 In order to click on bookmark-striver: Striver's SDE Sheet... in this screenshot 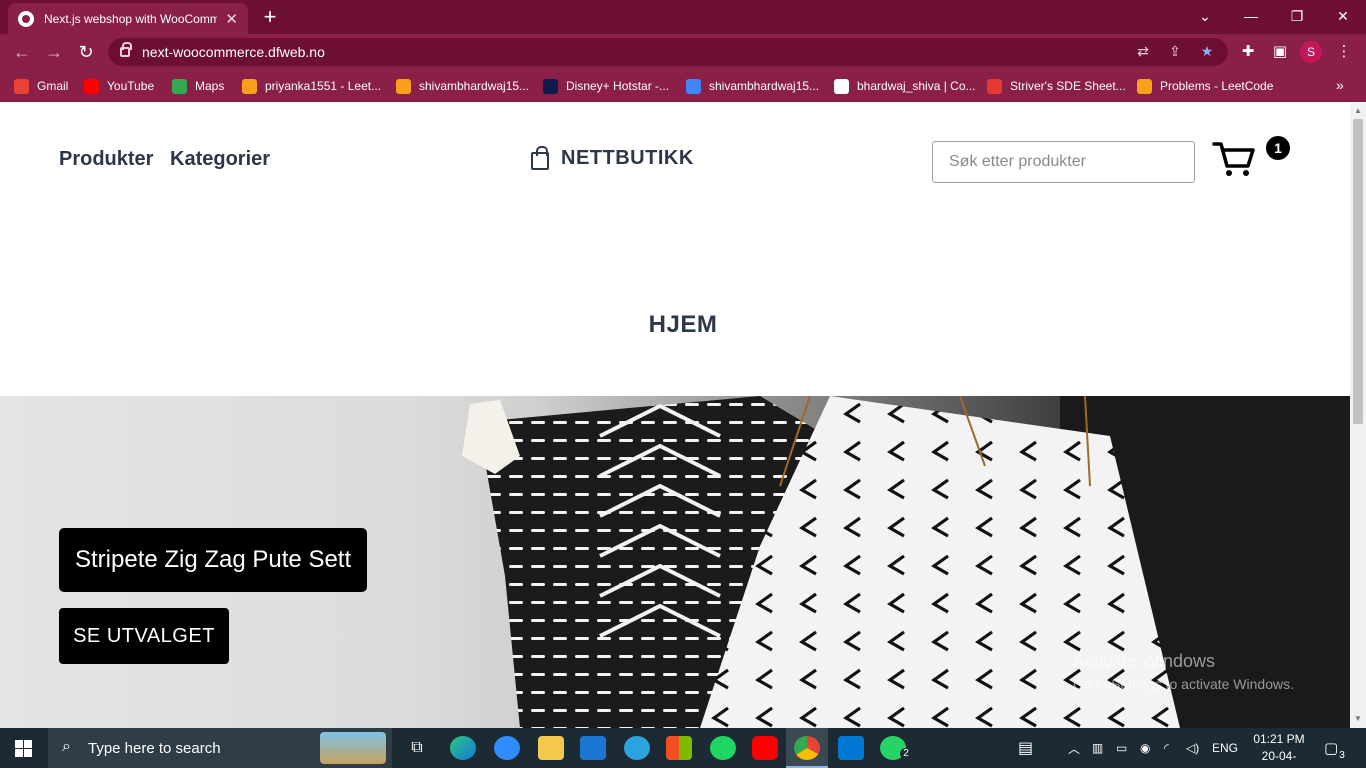, I will do `click(1056, 86)`.